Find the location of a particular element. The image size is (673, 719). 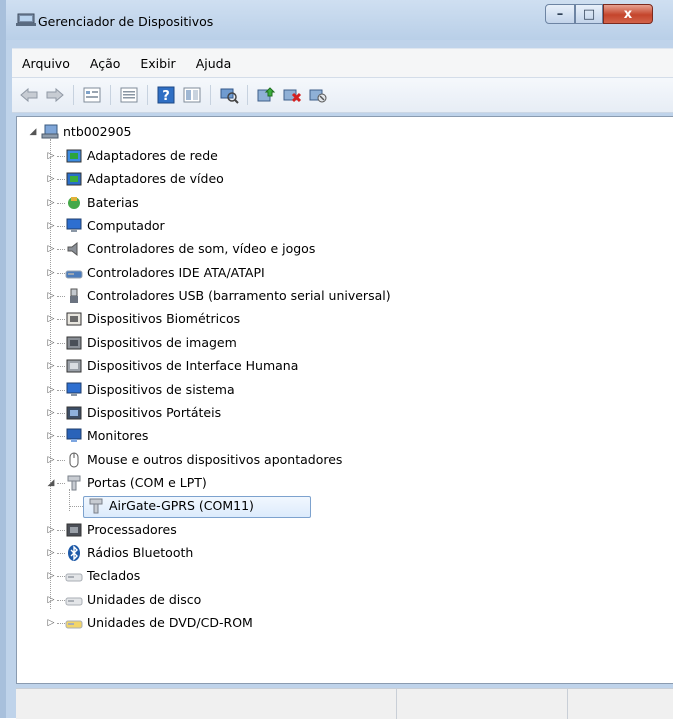

tree-category-label: Dispositivos Portáteis is located at coordinates (154, 412).